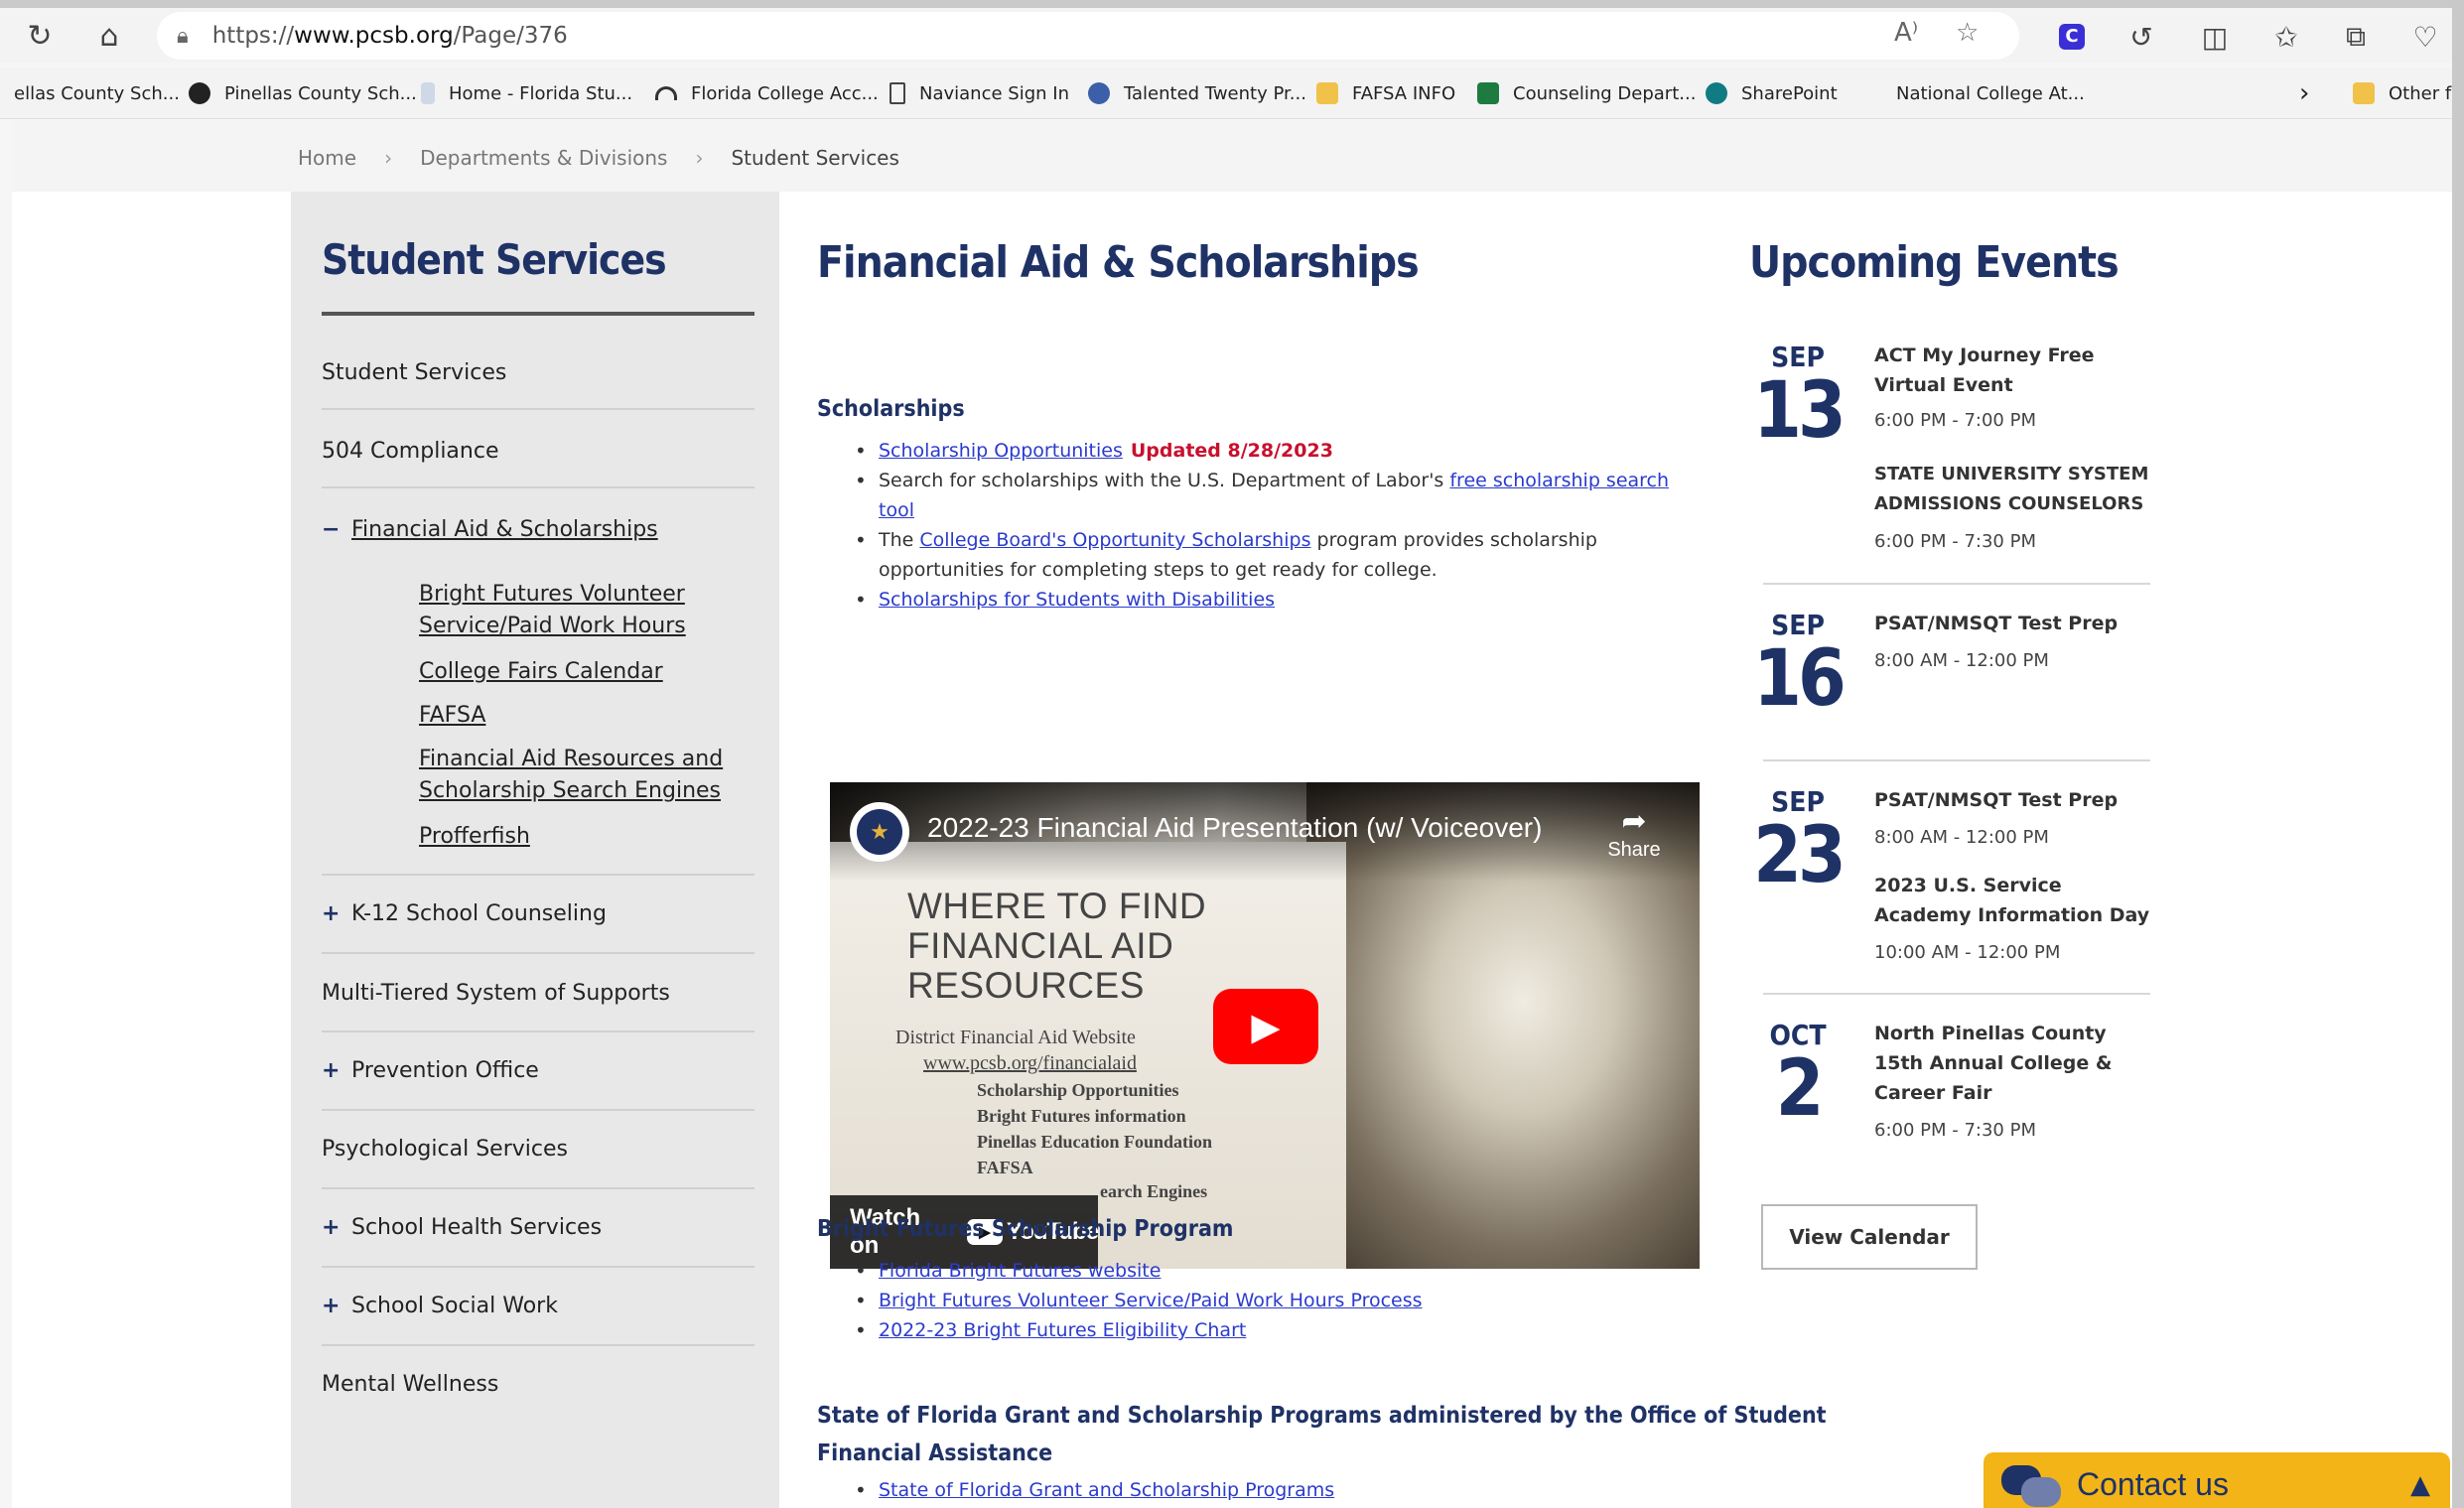 The width and height of the screenshot is (2464, 1508). I want to click on extension-icon: ↺, so click(2141, 37).